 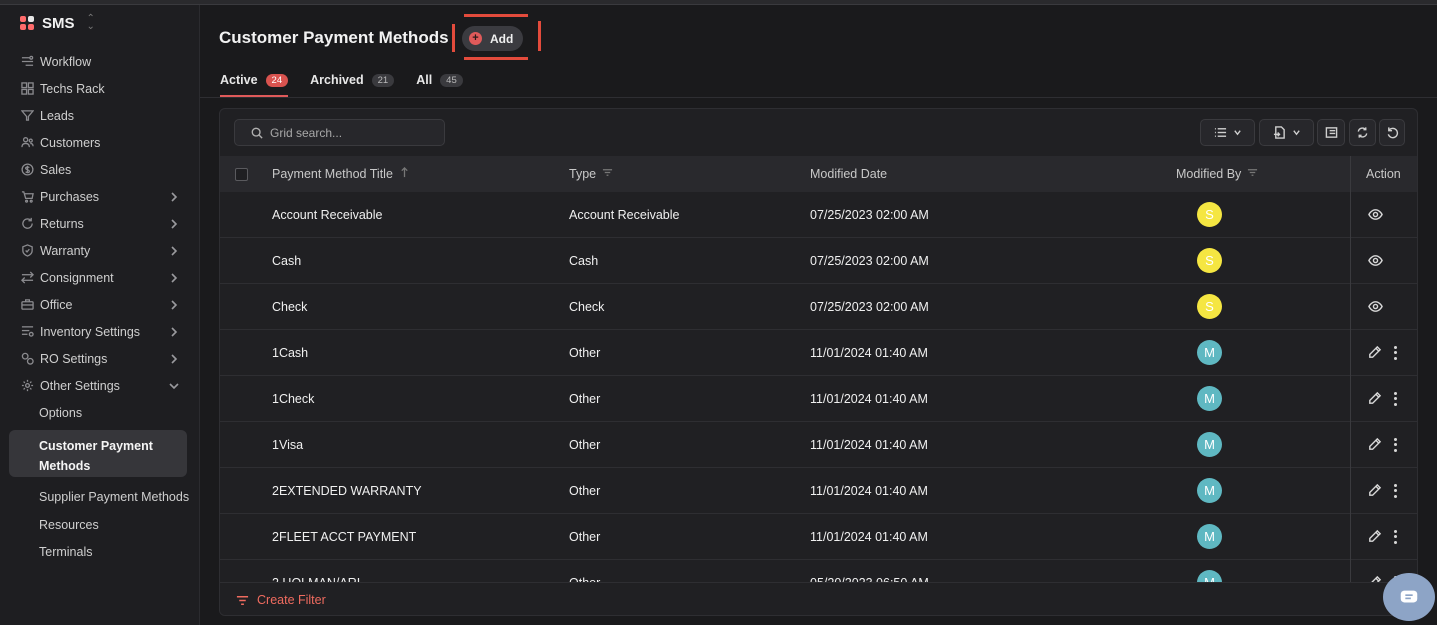 What do you see at coordinates (341, 174) in the screenshot?
I see `col-header-title: Payment Method Title` at bounding box center [341, 174].